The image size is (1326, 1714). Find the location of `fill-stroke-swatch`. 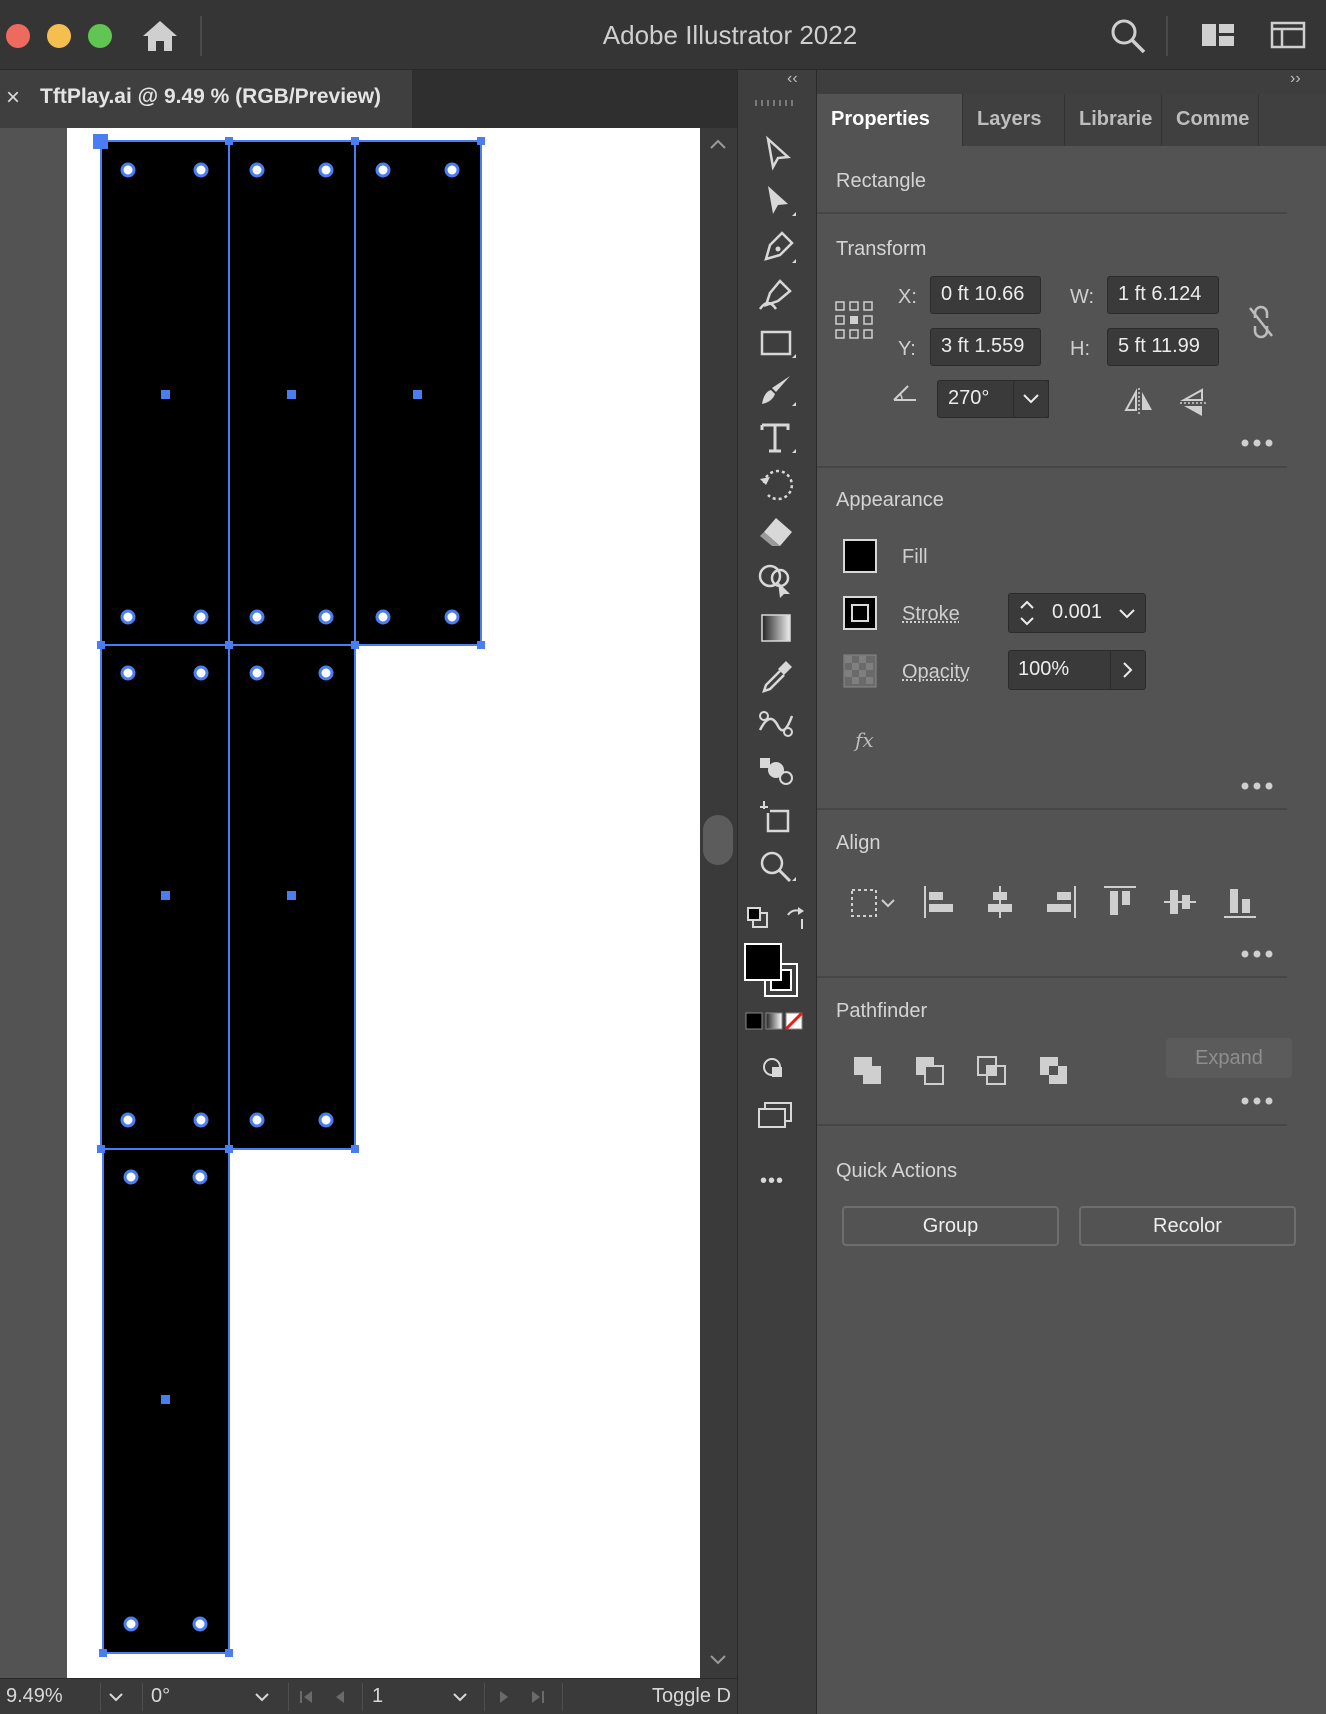

fill-stroke-swatch is located at coordinates (772, 971).